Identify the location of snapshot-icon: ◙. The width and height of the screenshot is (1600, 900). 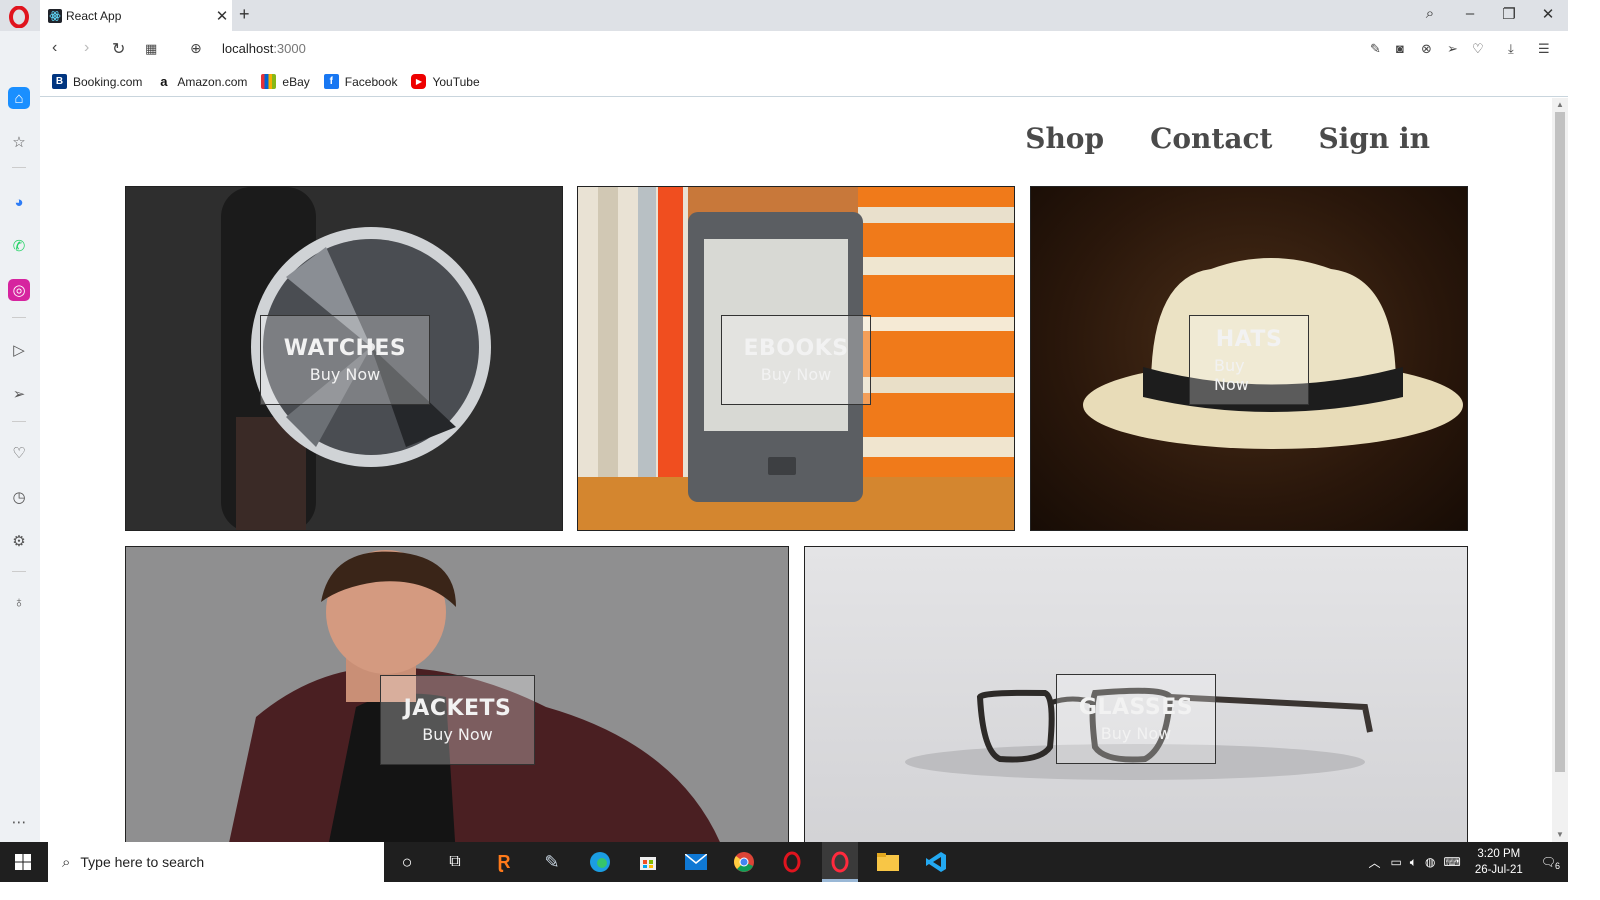
(1400, 48).